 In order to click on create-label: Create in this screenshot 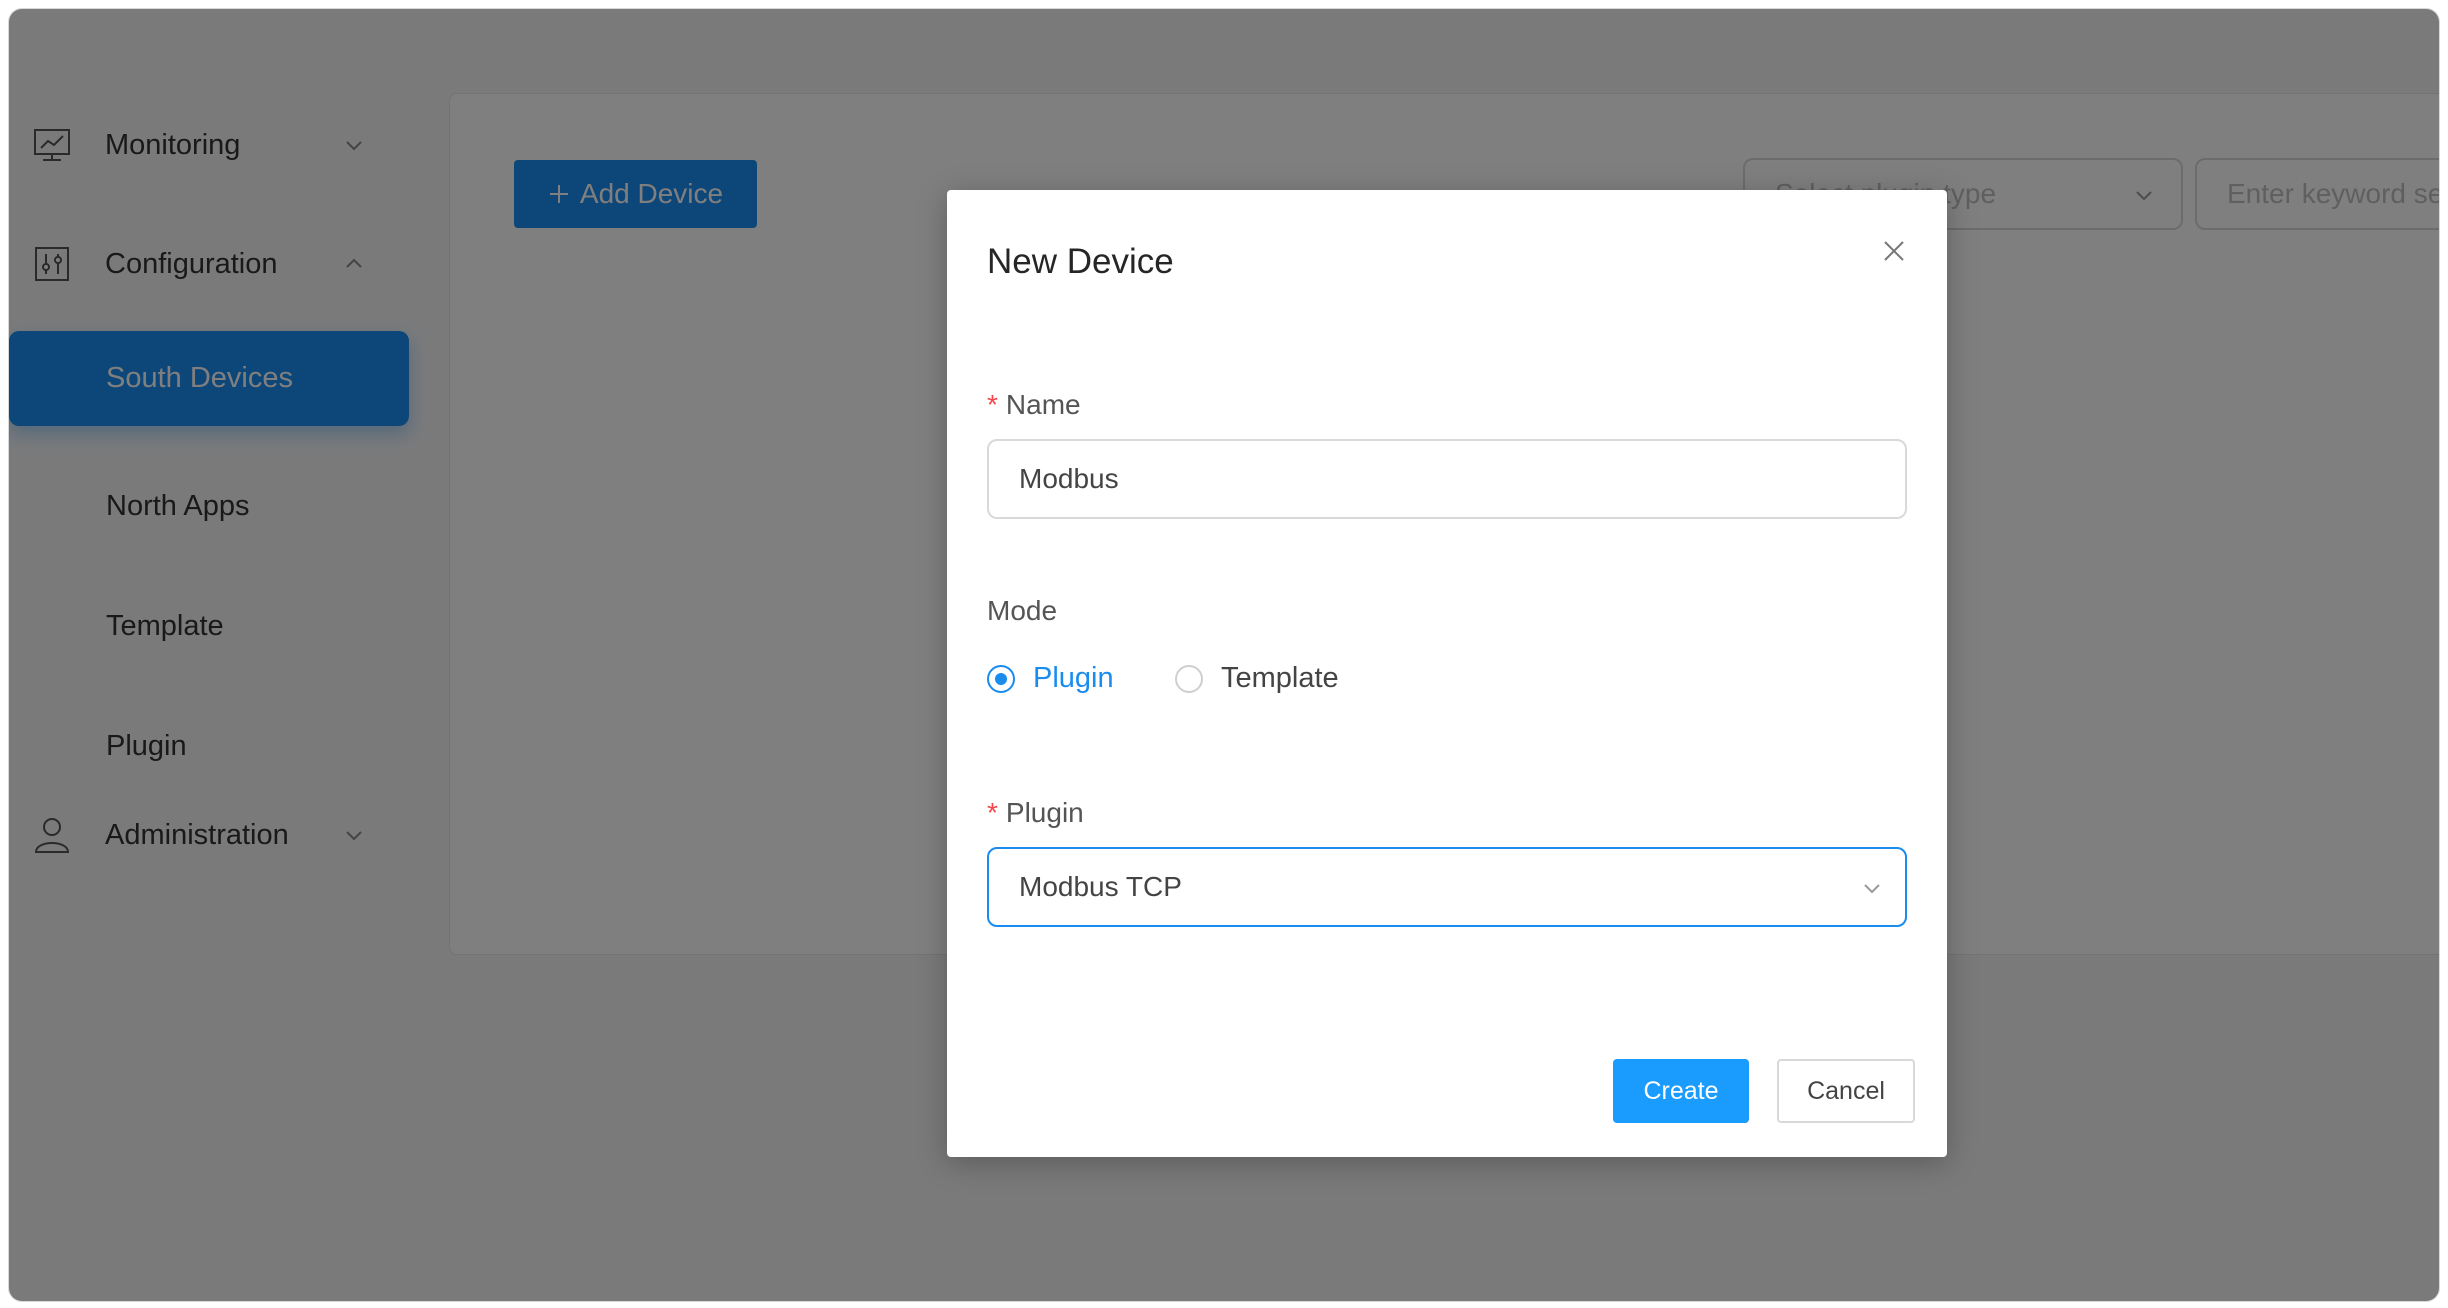, I will do `click(1681, 1090)`.